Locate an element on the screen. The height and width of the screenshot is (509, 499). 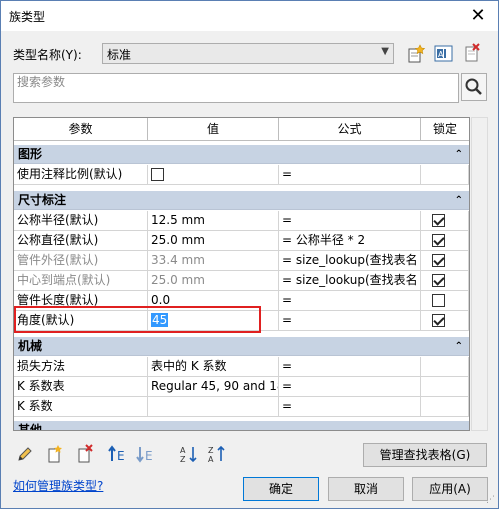
formula-cell: = 公称半径 * 2 is located at coordinates (350, 241).